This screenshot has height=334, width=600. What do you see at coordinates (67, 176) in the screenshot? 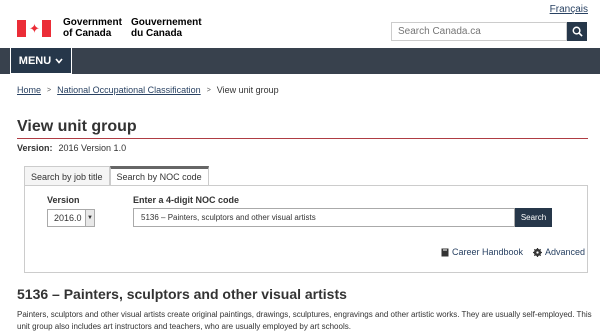
I see `tab-search-by-job-title: Search by job title` at bounding box center [67, 176].